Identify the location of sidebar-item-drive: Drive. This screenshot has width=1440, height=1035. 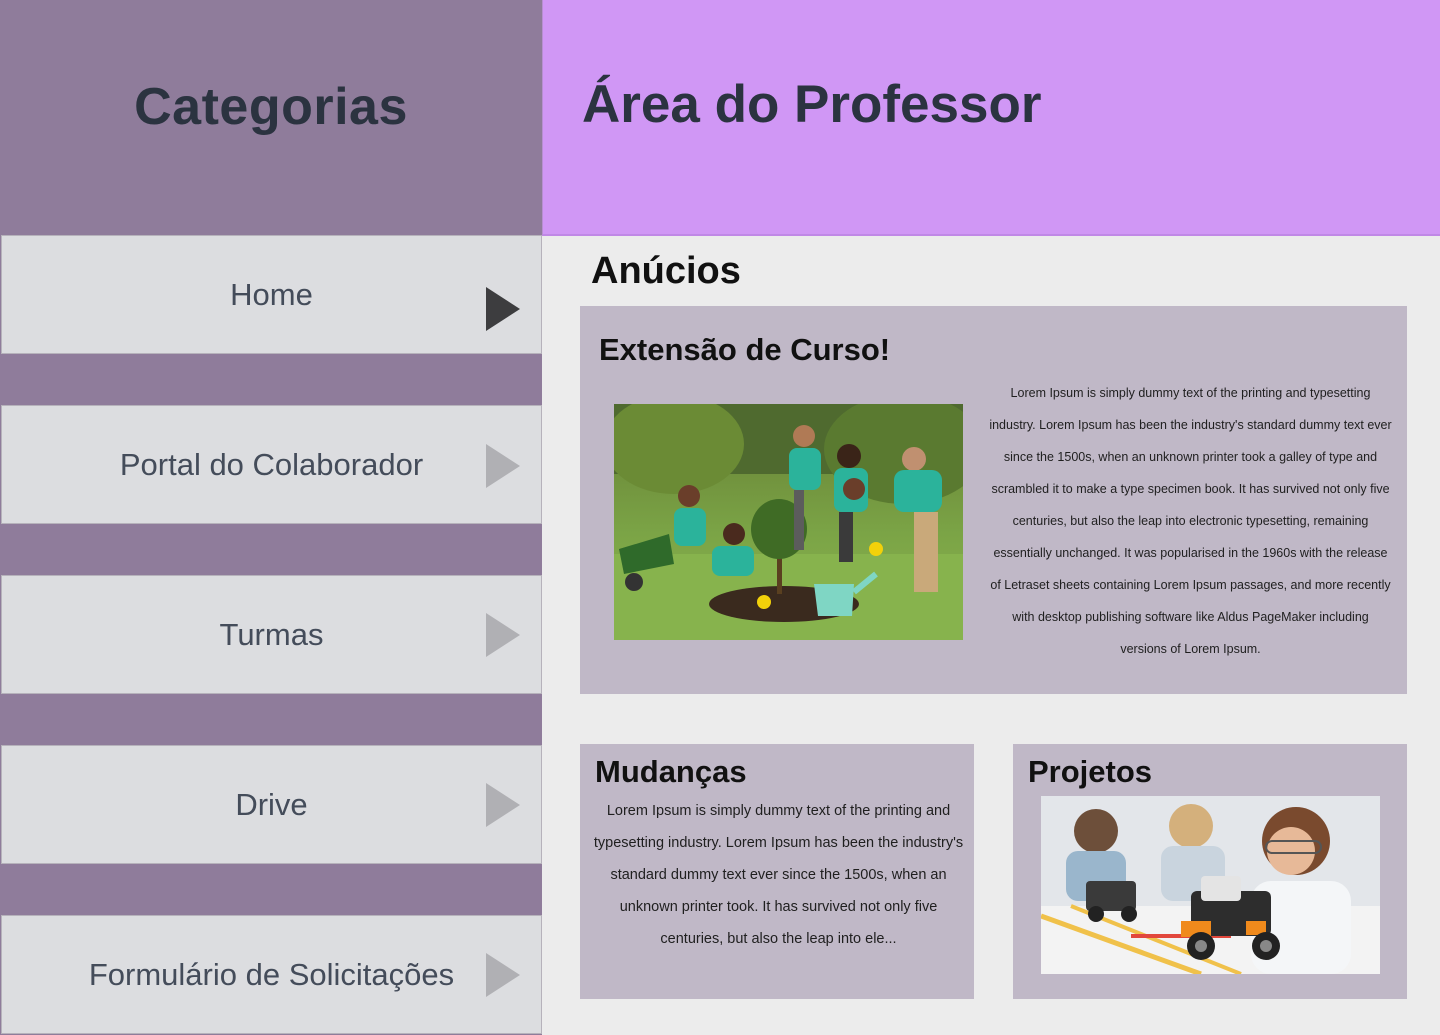
(271, 804).